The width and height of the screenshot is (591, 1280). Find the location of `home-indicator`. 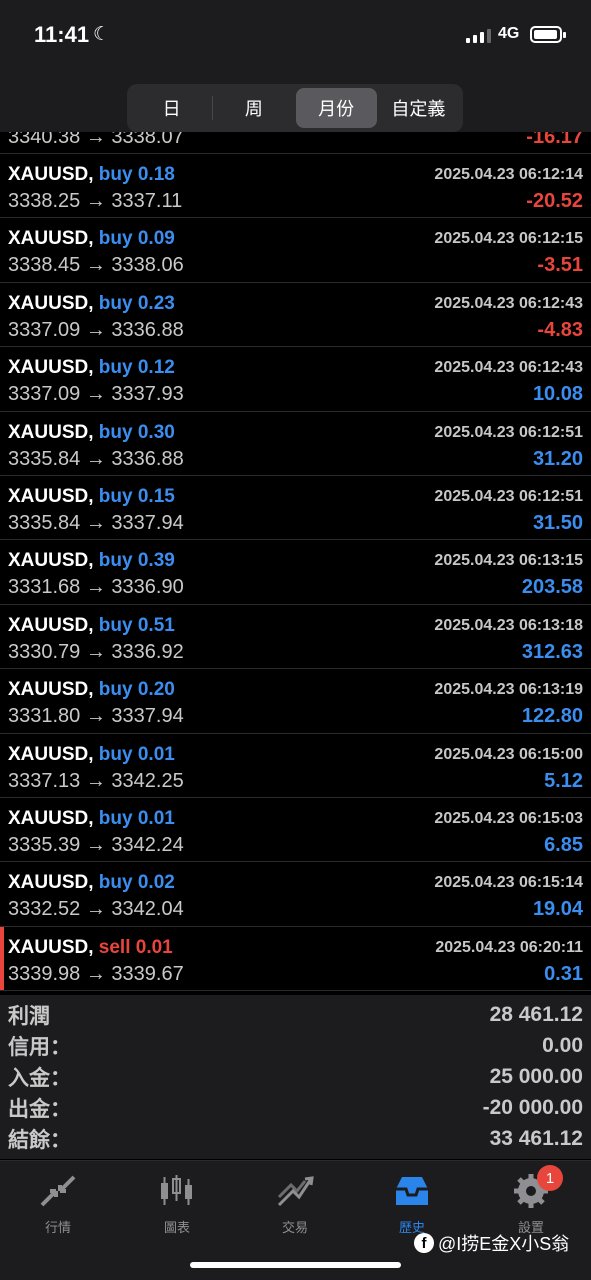

home-indicator is located at coordinates (295, 1265).